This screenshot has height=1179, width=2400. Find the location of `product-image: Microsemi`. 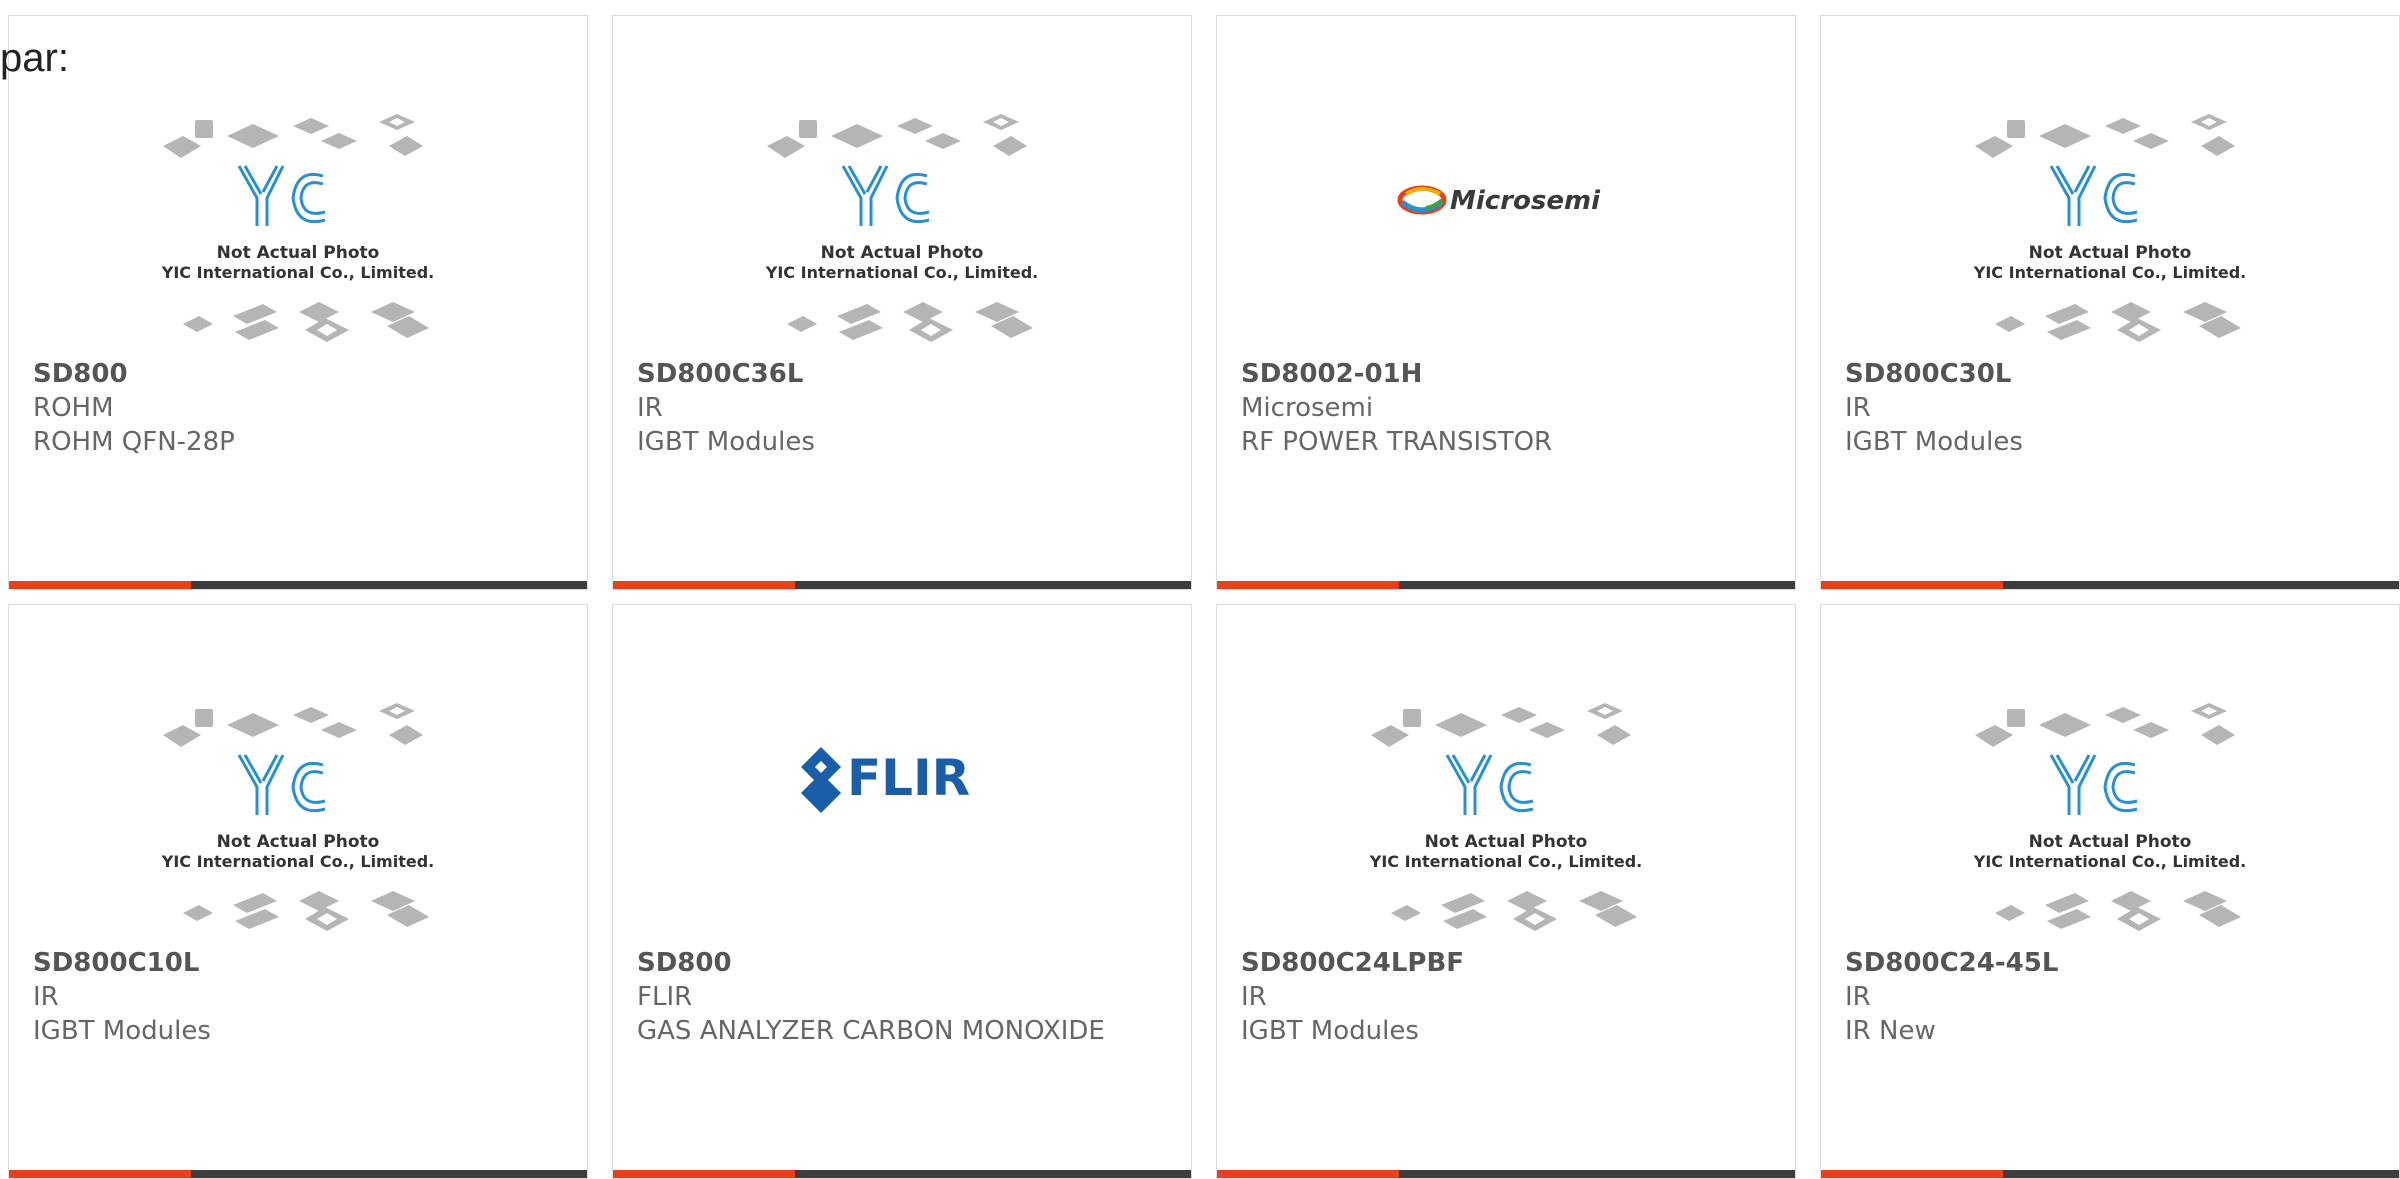

product-image: Microsemi is located at coordinates (1506, 226).